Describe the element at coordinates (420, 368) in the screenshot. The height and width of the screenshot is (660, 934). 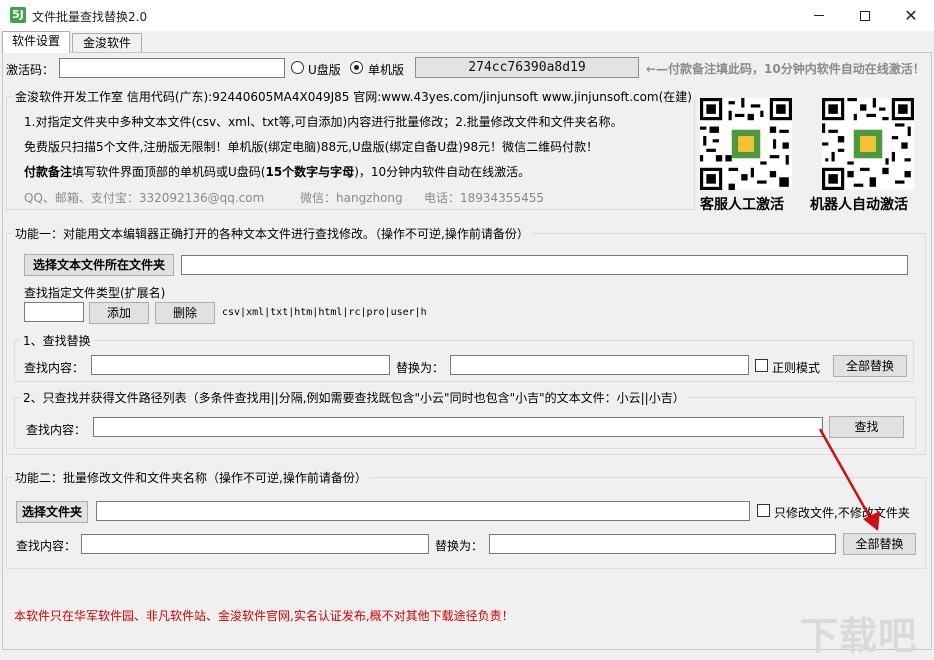
I see `replace-with-label: 替换为：` at that location.